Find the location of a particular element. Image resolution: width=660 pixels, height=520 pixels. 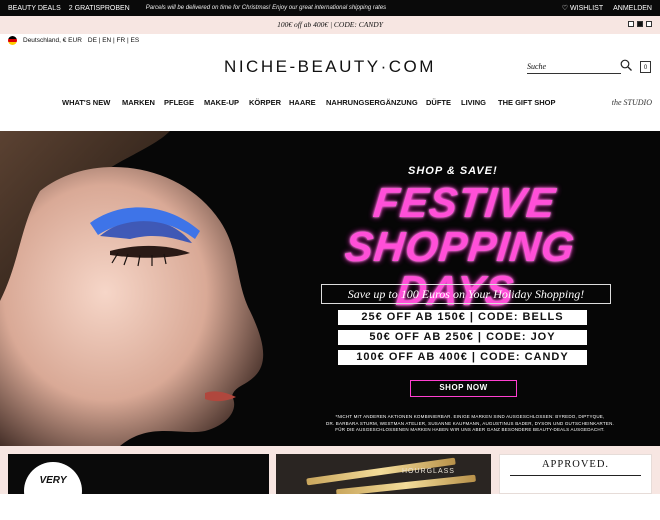

nav-living: LIVING is located at coordinates (473, 102).